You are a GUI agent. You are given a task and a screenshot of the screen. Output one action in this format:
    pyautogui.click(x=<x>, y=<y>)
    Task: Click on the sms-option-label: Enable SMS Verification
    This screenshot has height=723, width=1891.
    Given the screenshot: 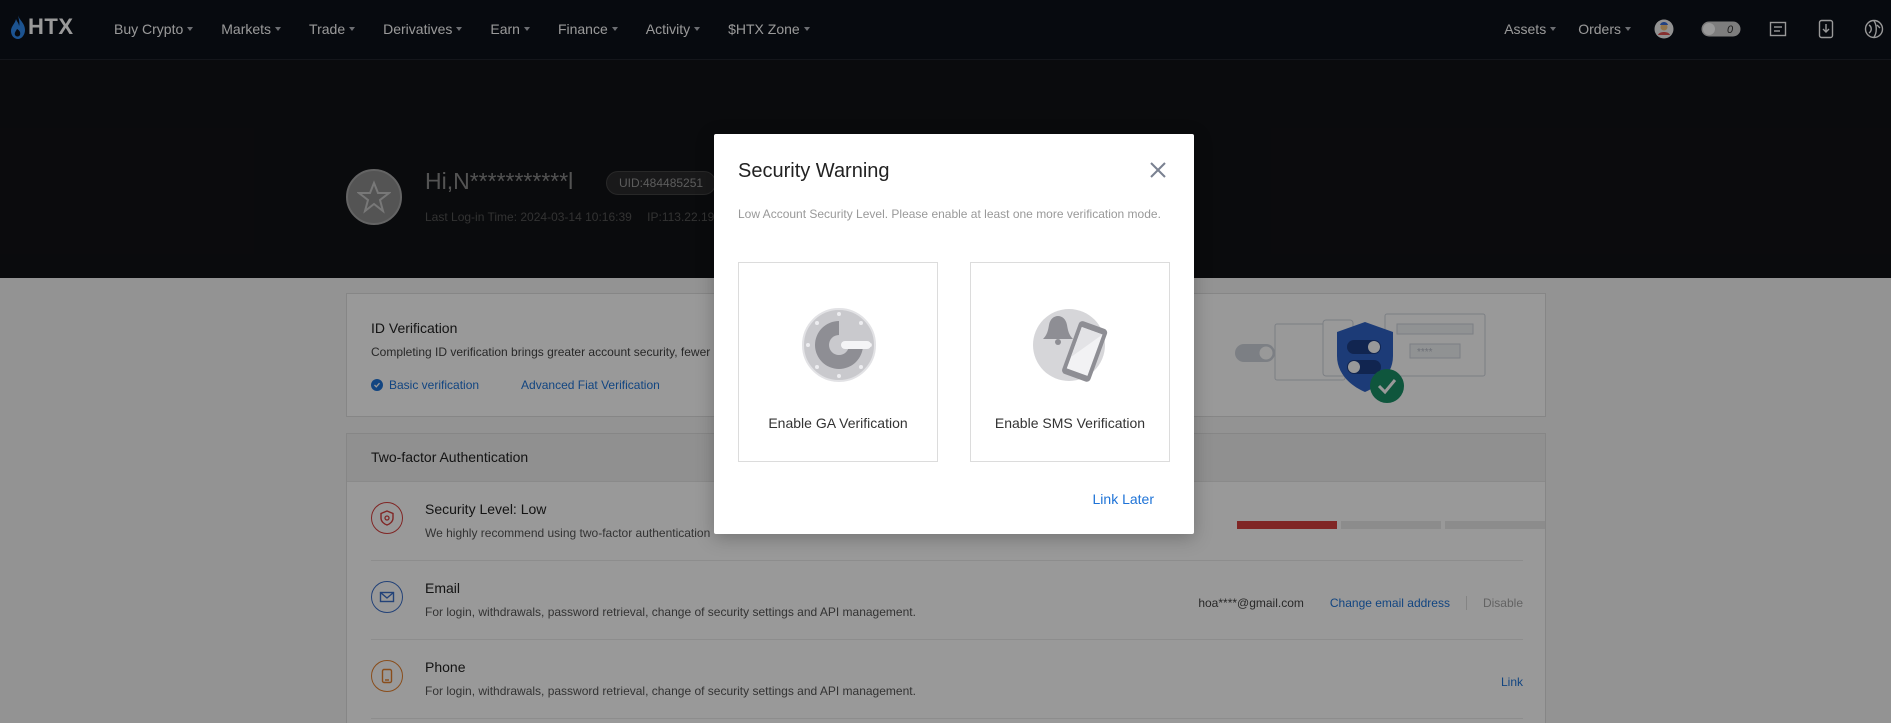 What is the action you would take?
    pyautogui.click(x=1070, y=423)
    